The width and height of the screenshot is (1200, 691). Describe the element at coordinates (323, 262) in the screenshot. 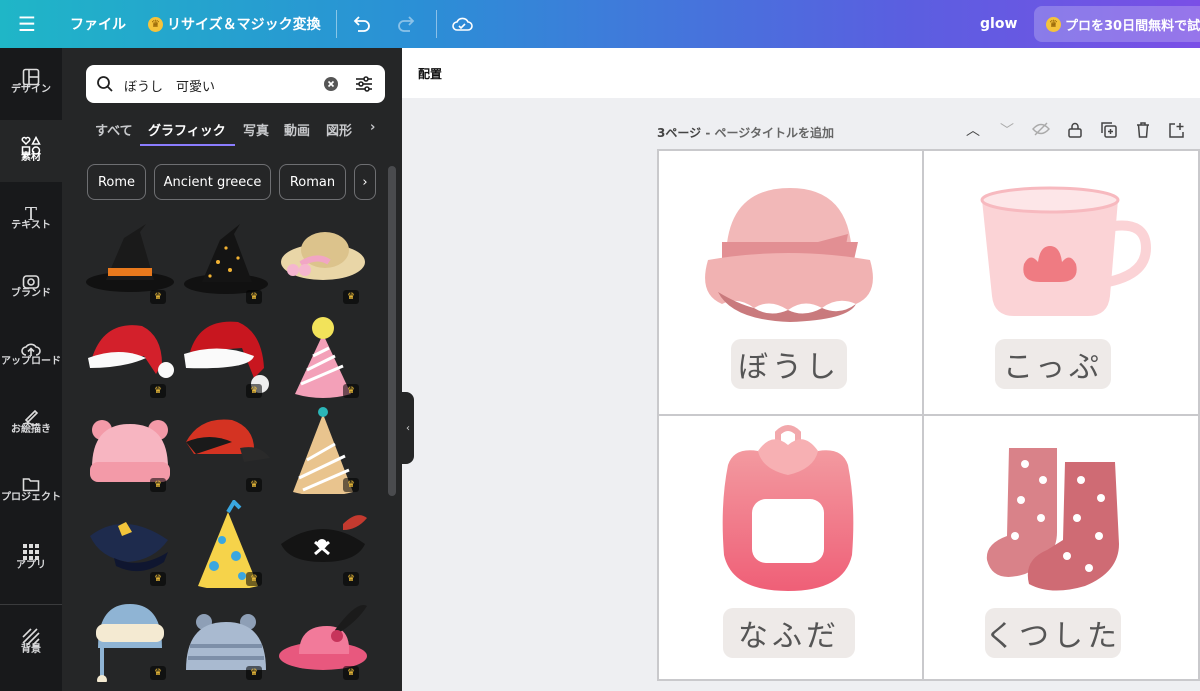

I see `result-straw-hat: ♛` at that location.